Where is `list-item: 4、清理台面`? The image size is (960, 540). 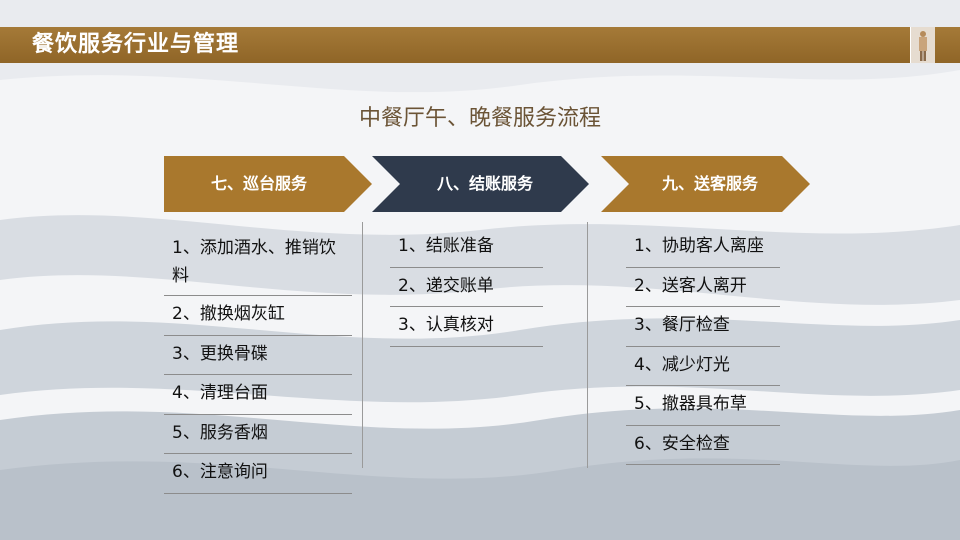
list-item: 4、清理台面 is located at coordinates (258, 395).